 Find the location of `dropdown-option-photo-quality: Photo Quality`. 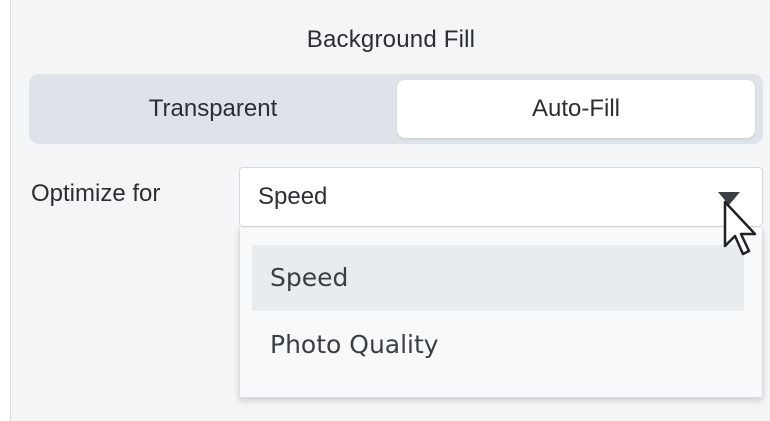

dropdown-option-photo-quality: Photo Quality is located at coordinates (498, 345).